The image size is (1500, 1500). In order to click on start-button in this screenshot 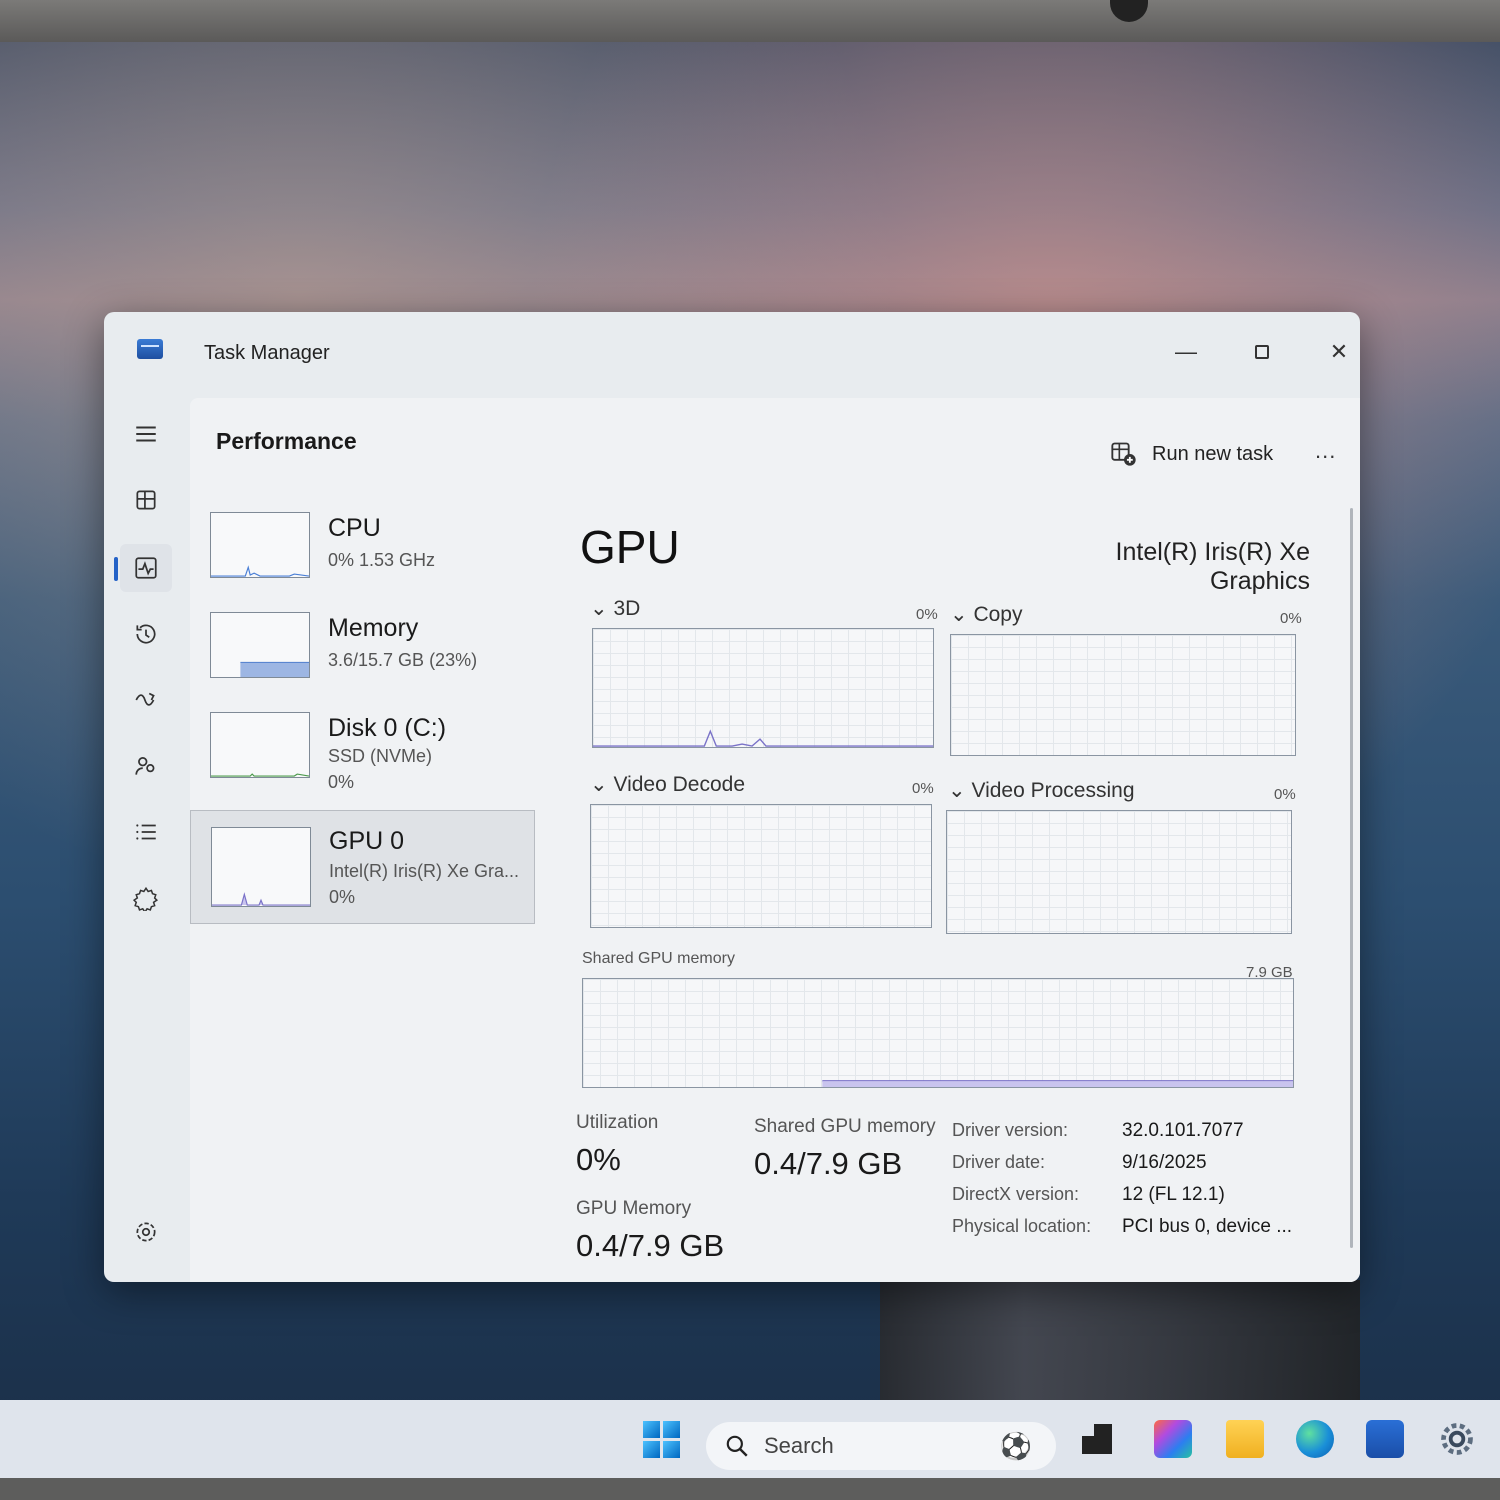, I will do `click(661, 1439)`.